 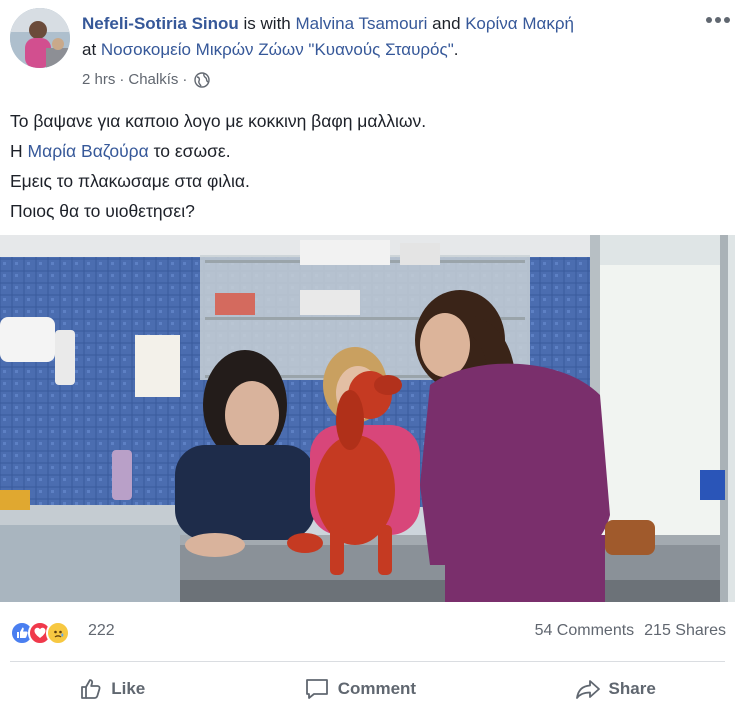 What do you see at coordinates (101, 631) in the screenshot?
I see `reaction-count: 222` at bounding box center [101, 631].